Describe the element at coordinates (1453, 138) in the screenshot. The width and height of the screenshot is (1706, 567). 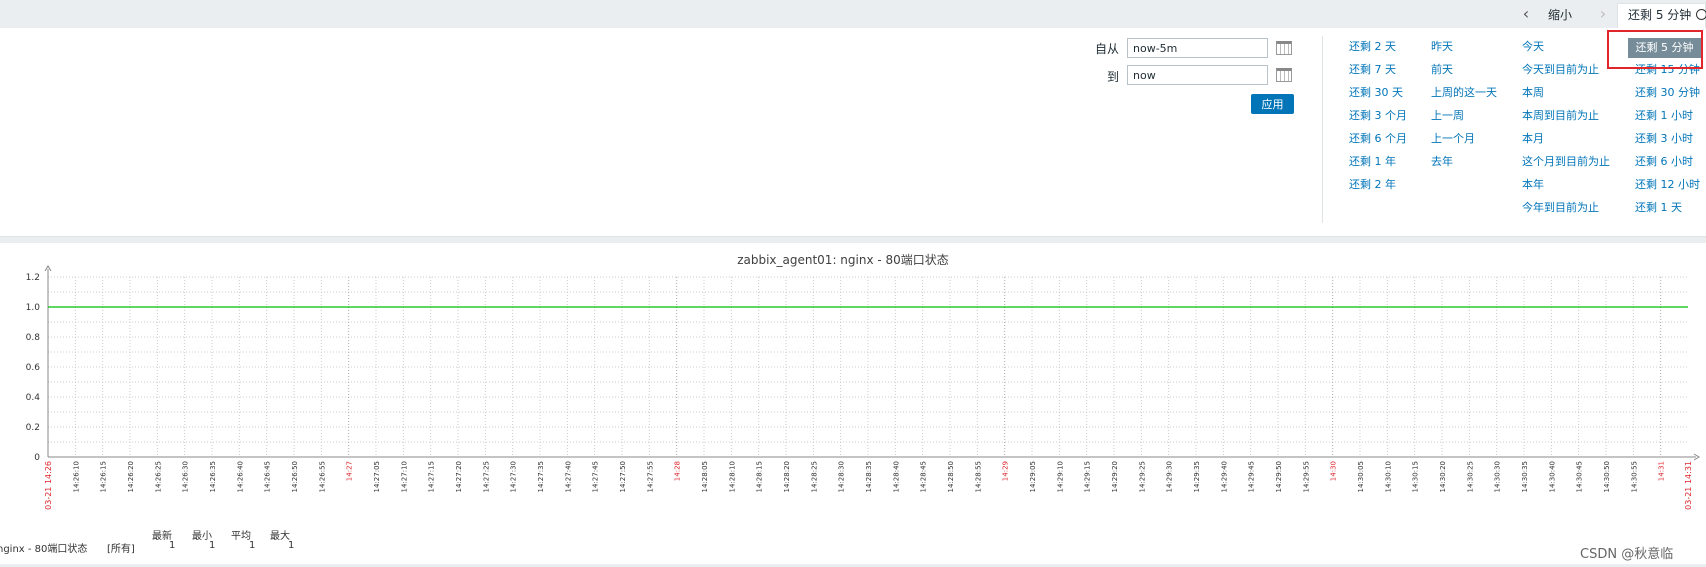
I see `quick-range-link: 上一个月` at that location.